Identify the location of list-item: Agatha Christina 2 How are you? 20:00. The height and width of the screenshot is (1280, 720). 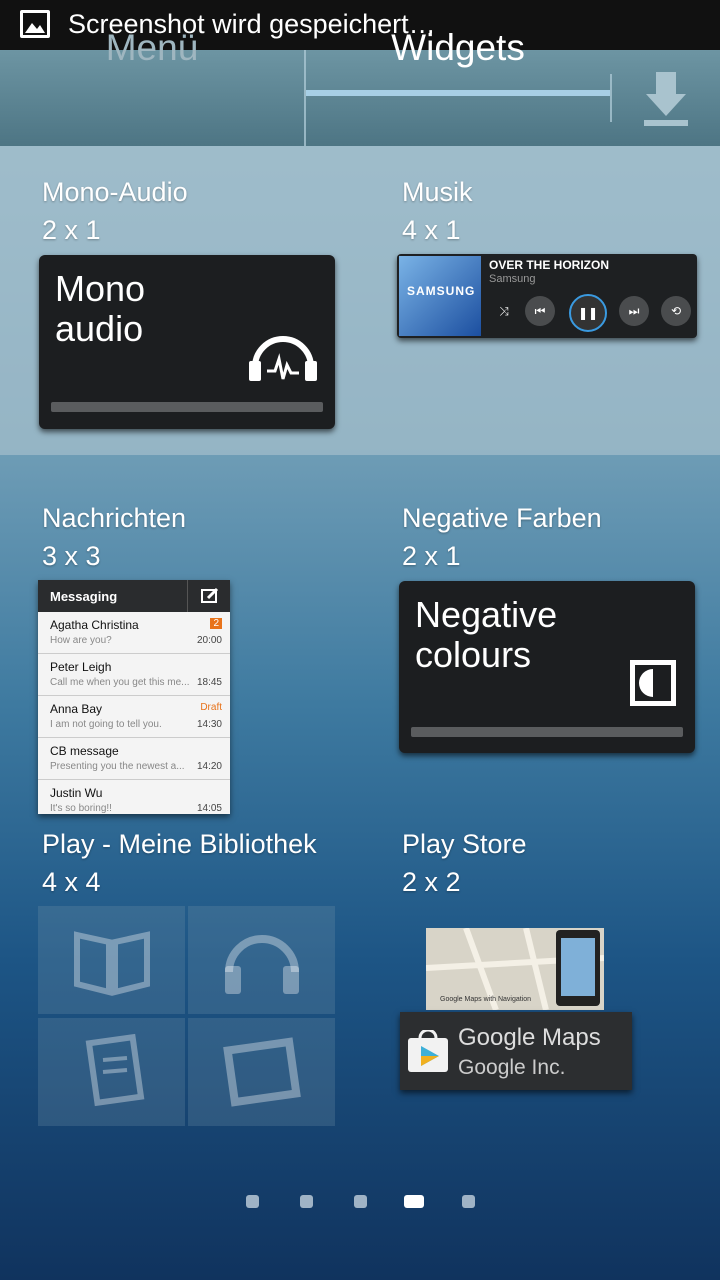
(134, 633).